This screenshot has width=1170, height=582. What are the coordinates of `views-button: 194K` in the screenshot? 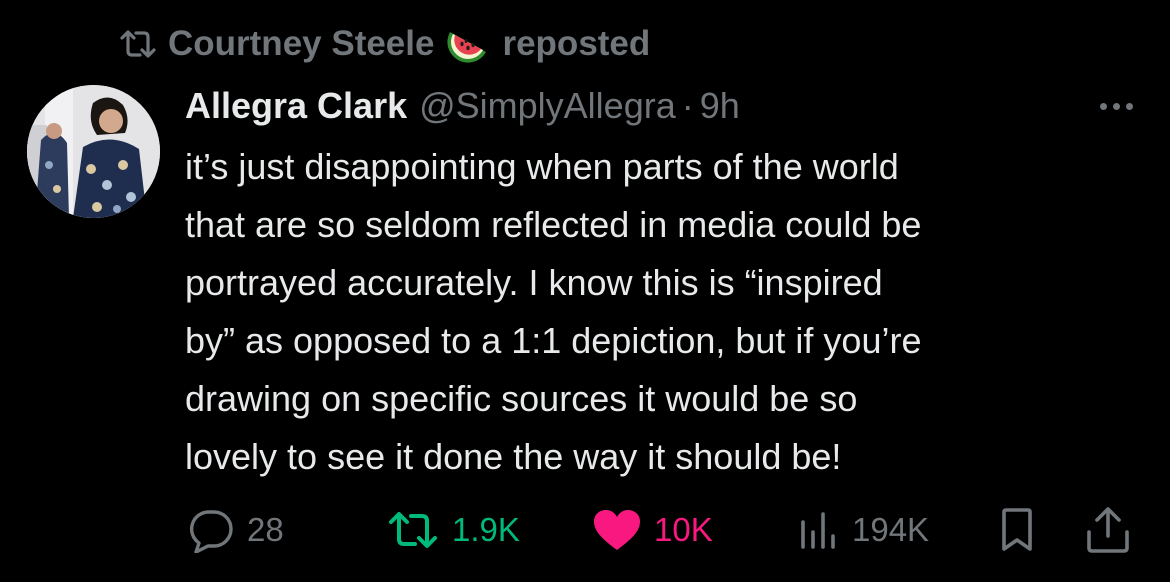 It's located at (863, 530).